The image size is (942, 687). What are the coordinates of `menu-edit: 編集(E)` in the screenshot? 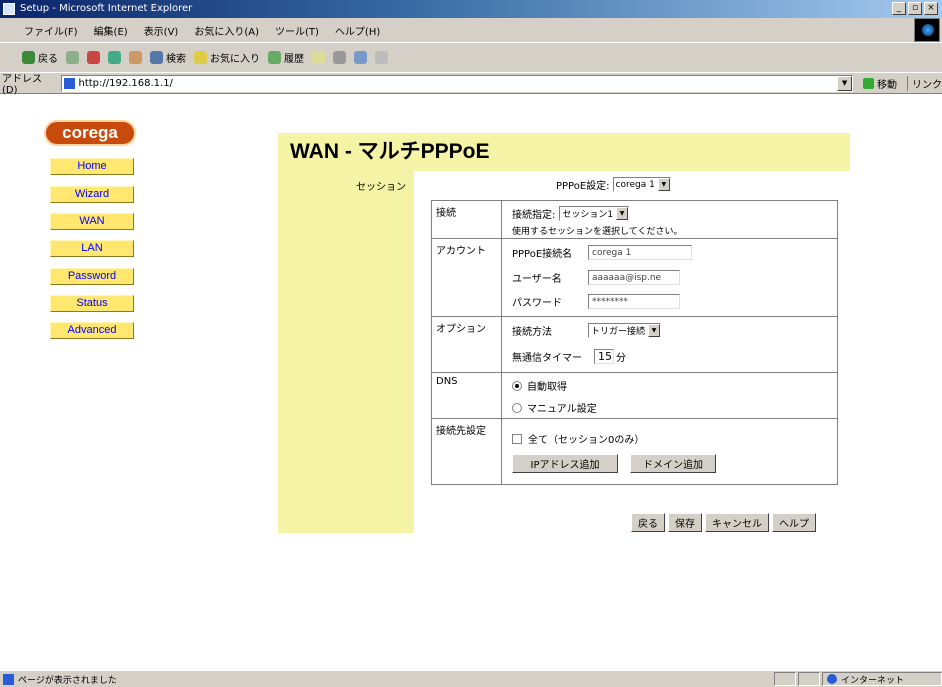 It's located at (111, 30).